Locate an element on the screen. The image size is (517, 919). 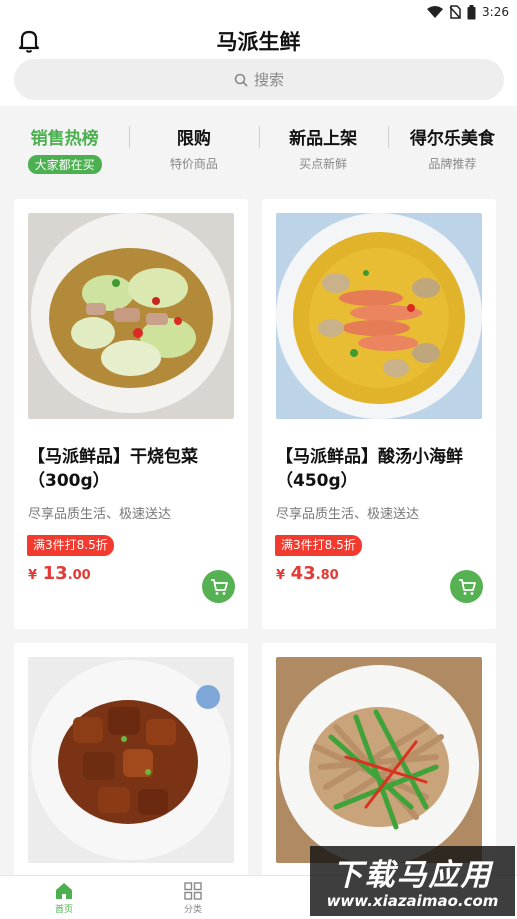
tab-new-arrivals: 新品上架 买点新鲜 is located at coordinates (323, 146).